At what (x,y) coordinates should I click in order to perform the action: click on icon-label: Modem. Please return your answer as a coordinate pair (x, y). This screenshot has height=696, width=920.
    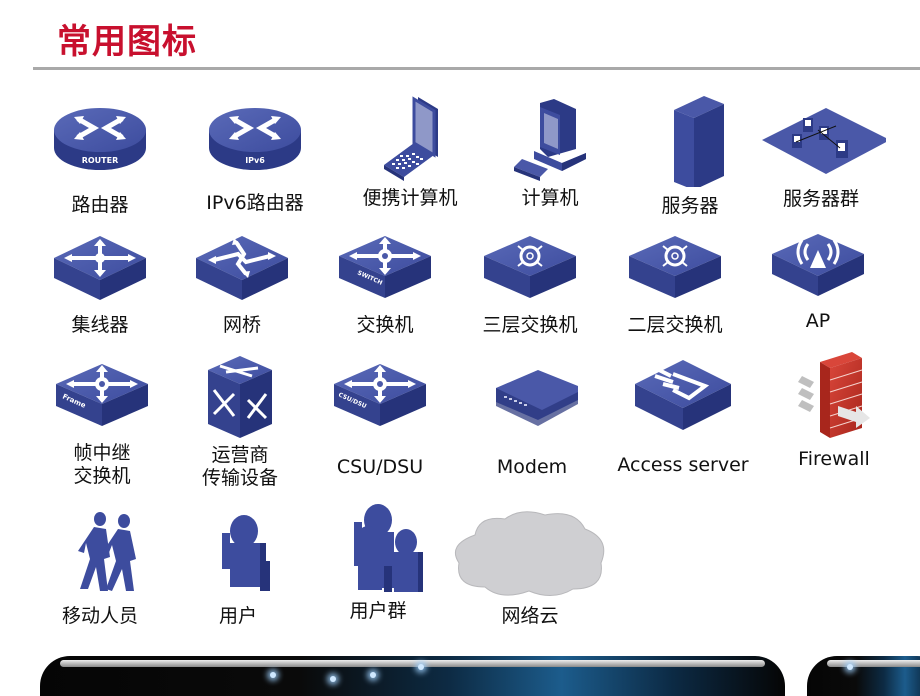
    Looking at the image, I should click on (532, 467).